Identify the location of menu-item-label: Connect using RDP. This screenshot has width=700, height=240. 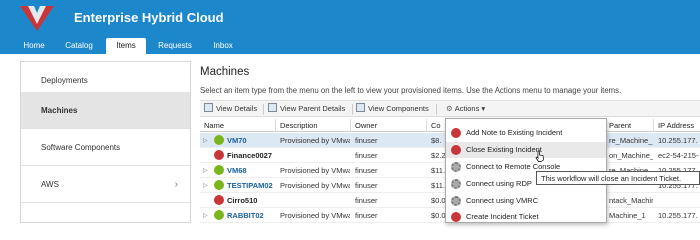
(499, 183).